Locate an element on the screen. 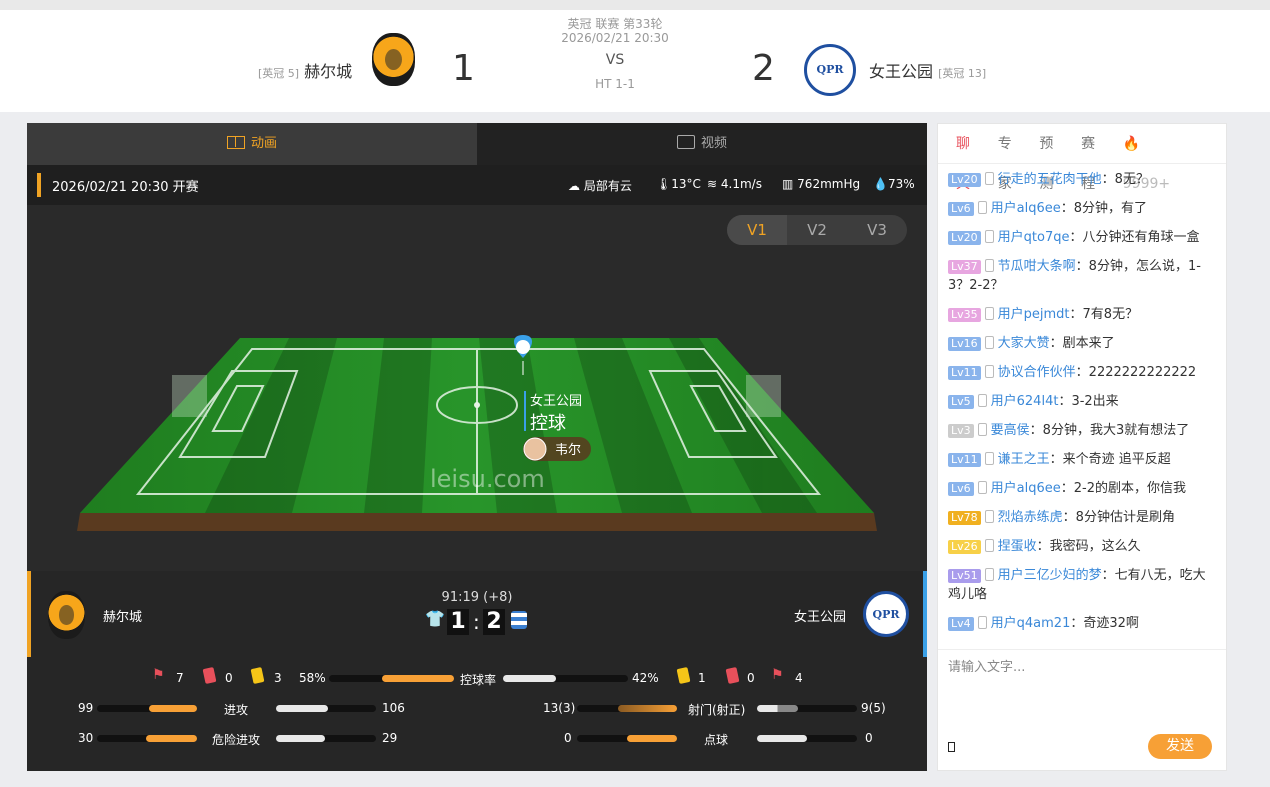  live-home-score: 1 is located at coordinates (458, 622).